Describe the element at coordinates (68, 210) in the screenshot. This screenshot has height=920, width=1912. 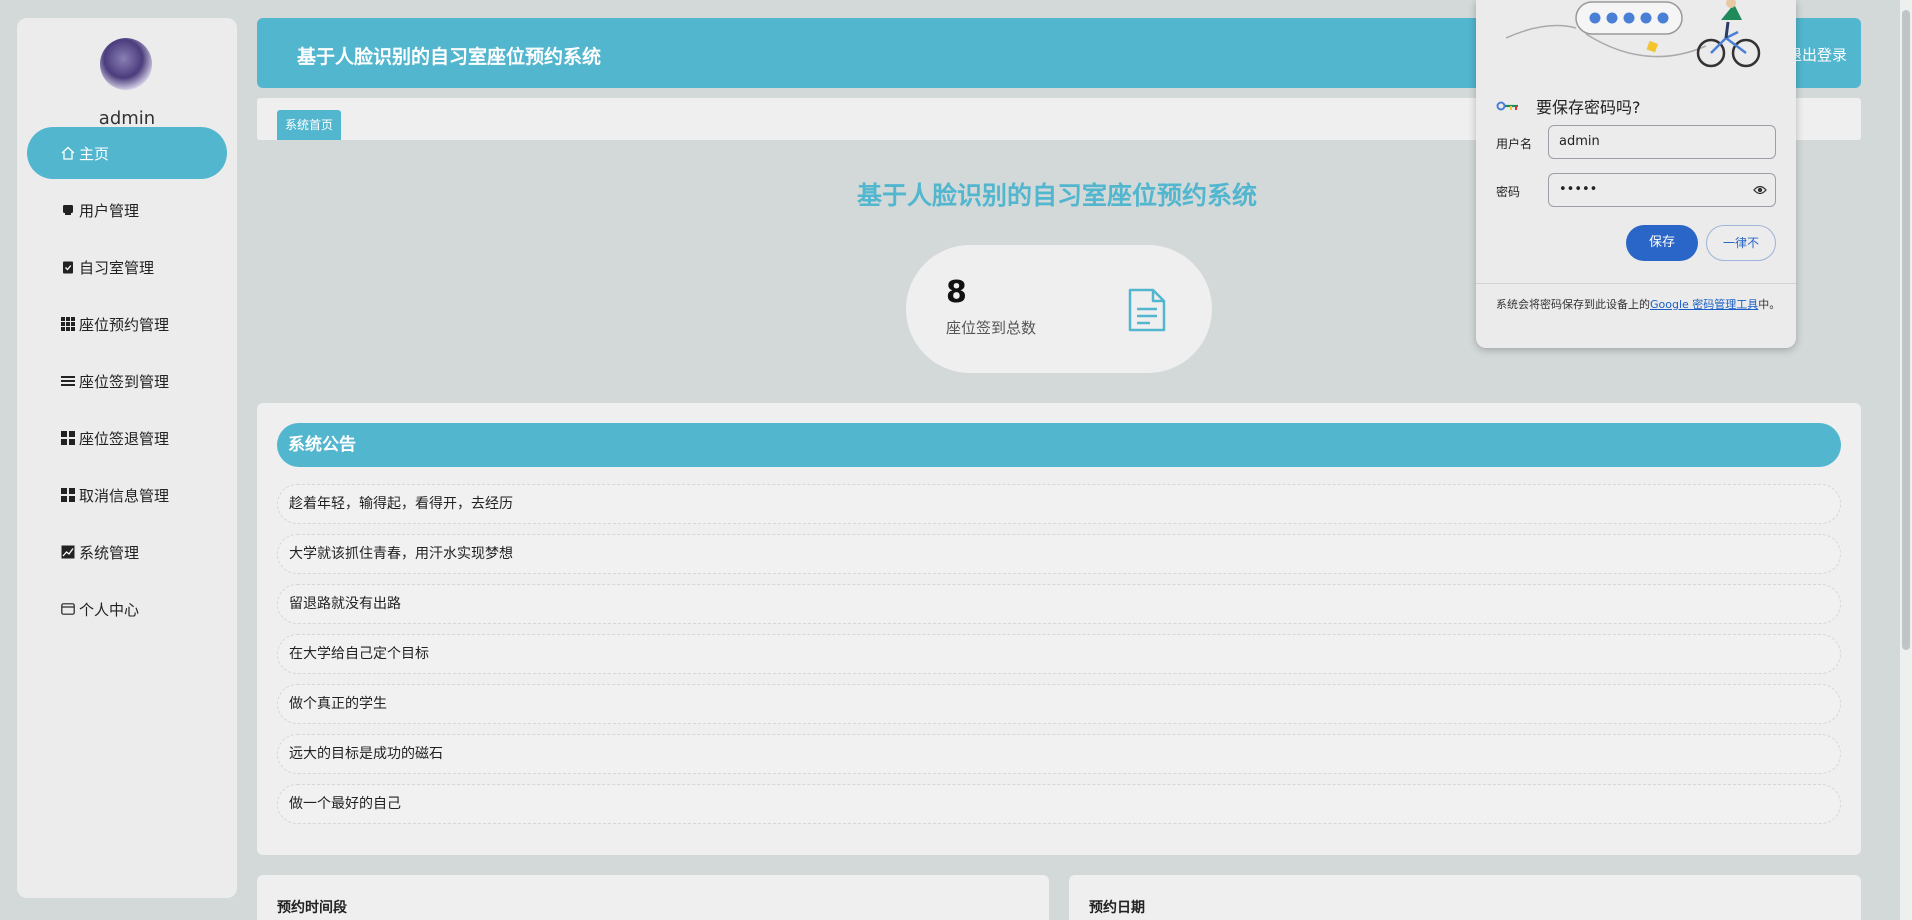
I see `user-card-icon` at that location.